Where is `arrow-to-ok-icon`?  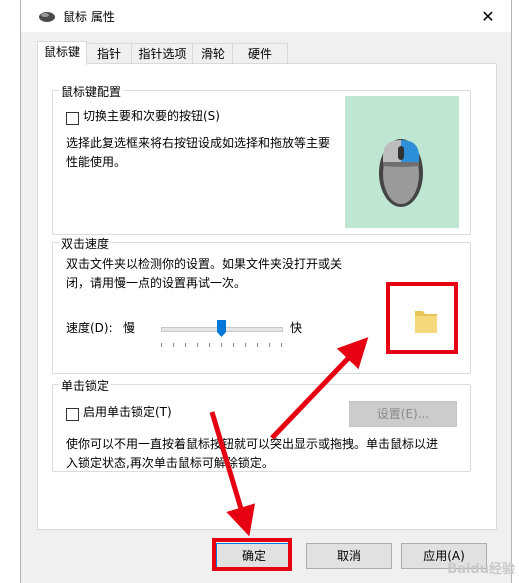 arrow-to-ok-icon is located at coordinates (232, 474).